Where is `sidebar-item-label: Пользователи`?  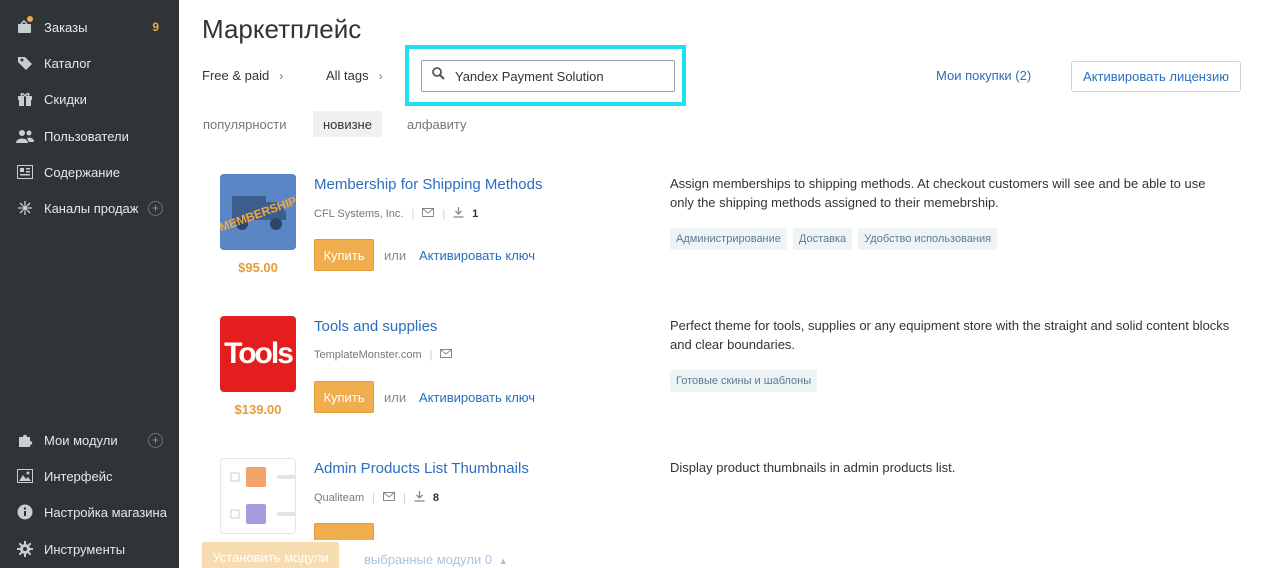 sidebar-item-label: Пользователи is located at coordinates (86, 136).